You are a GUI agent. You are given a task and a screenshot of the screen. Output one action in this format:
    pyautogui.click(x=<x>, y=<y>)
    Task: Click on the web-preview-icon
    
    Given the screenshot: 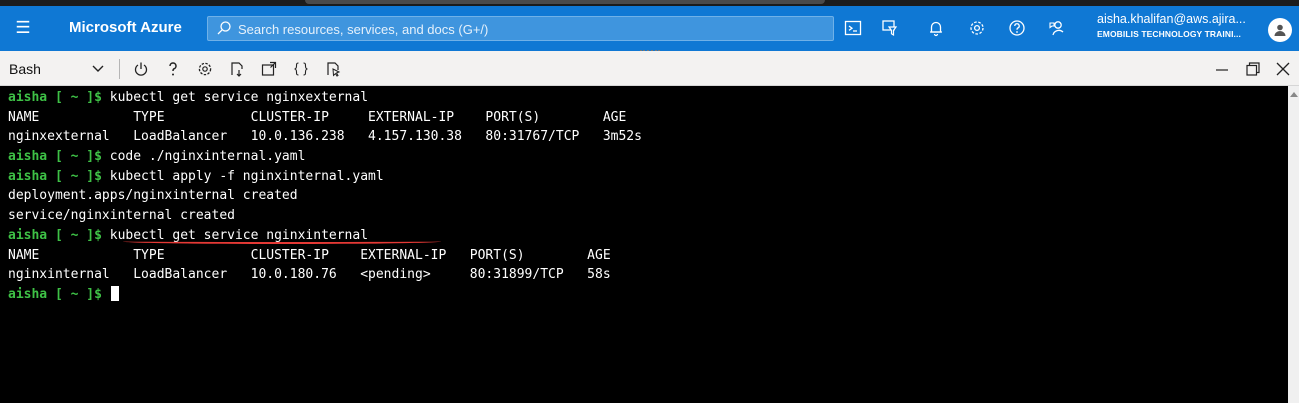 What is the action you would take?
    pyautogui.click(x=333, y=69)
    